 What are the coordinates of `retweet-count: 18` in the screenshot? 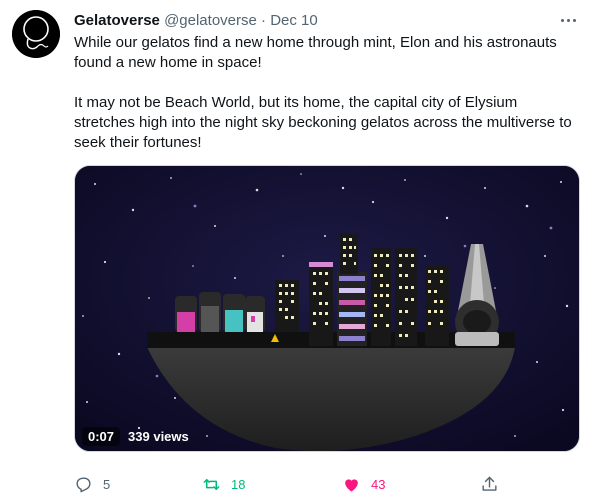 It's located at (238, 484).